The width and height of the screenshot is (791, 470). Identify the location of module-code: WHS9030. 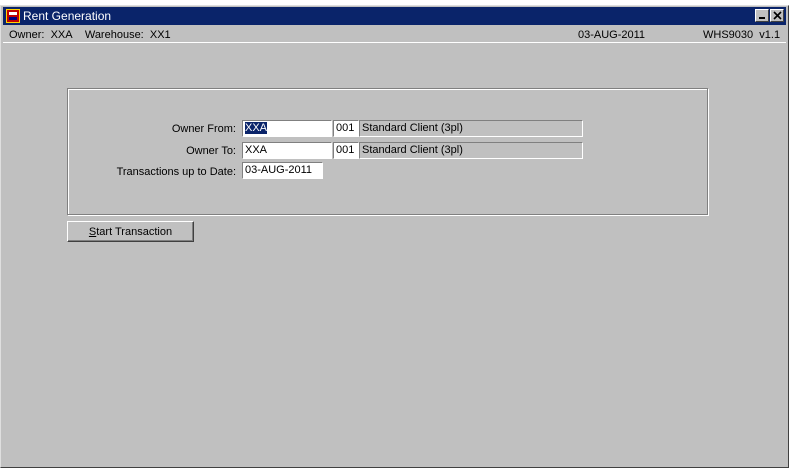
(728, 35).